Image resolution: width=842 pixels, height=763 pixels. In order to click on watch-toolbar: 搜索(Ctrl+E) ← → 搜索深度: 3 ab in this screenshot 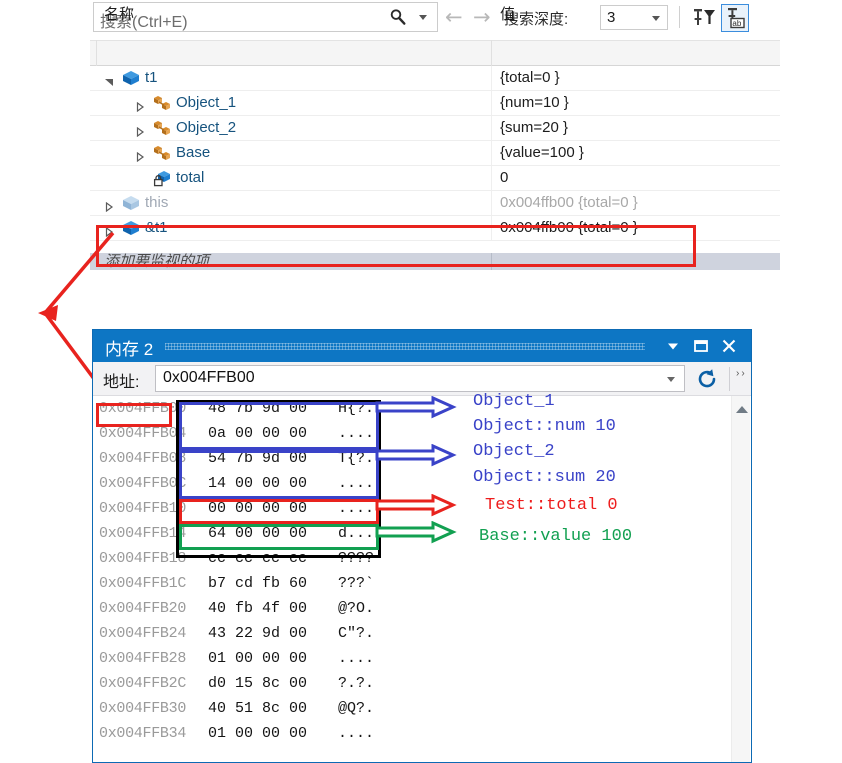, I will do `click(435, 18)`.